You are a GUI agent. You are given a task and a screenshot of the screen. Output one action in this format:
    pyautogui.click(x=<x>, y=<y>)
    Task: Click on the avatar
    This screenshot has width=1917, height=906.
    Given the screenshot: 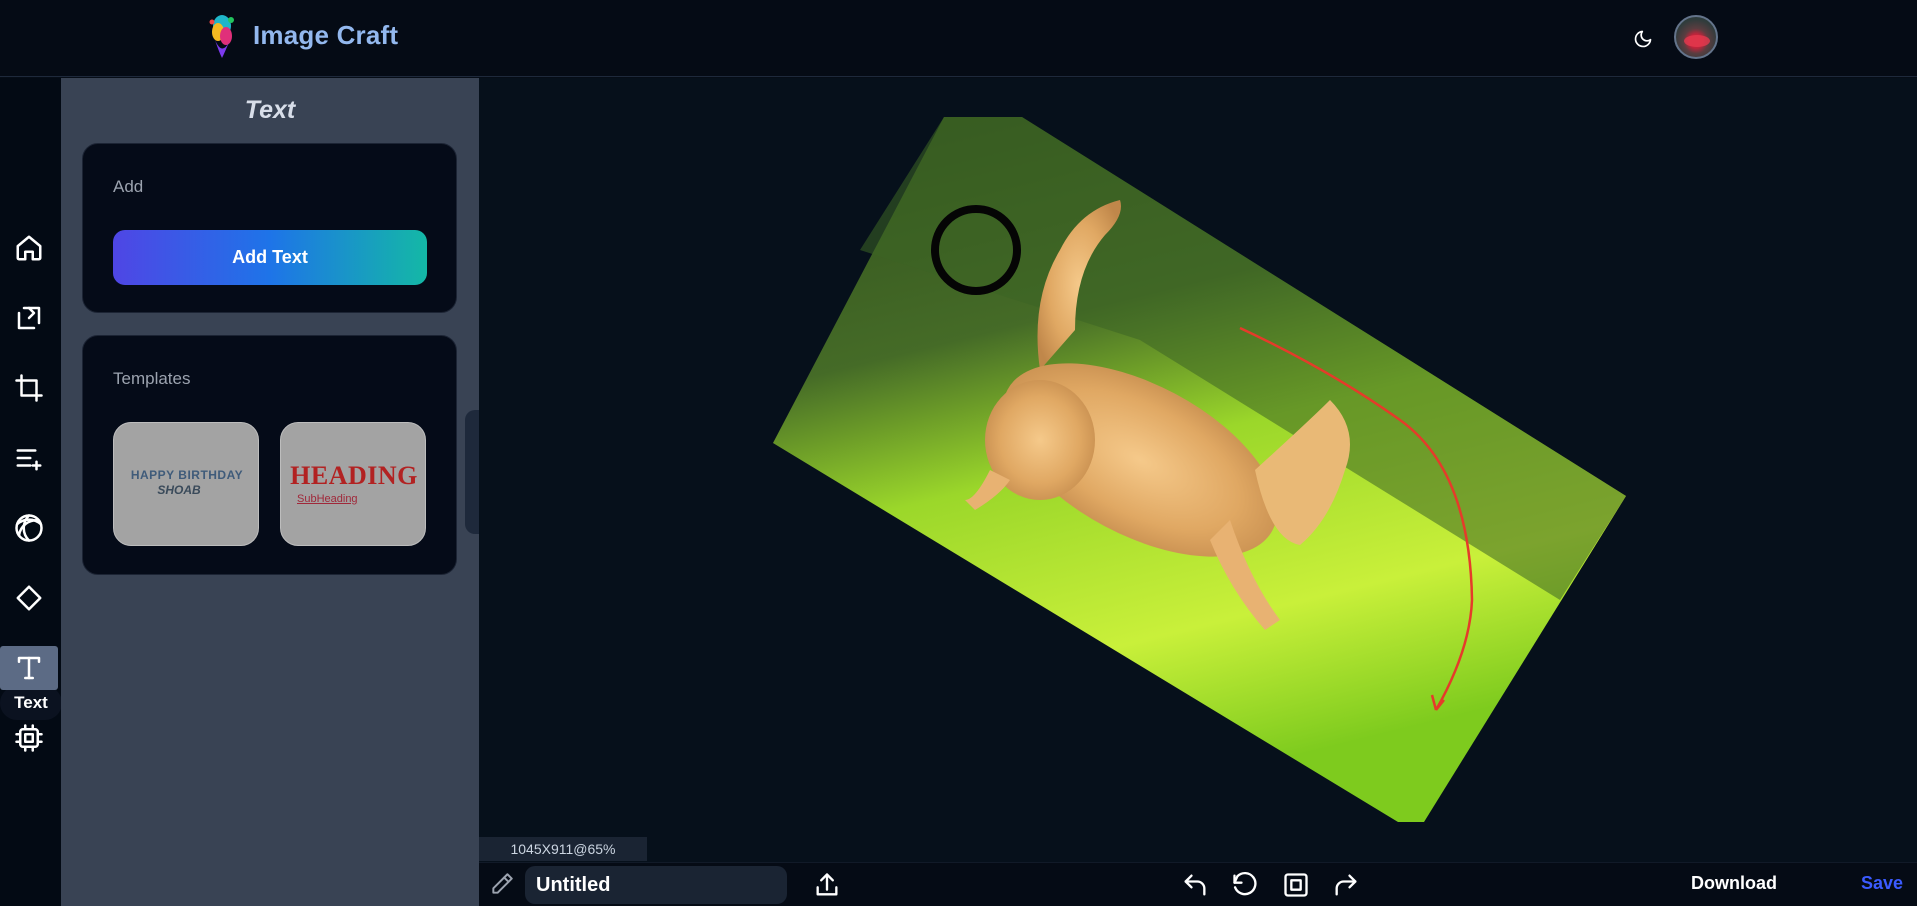 What is the action you would take?
    pyautogui.click(x=1696, y=37)
    